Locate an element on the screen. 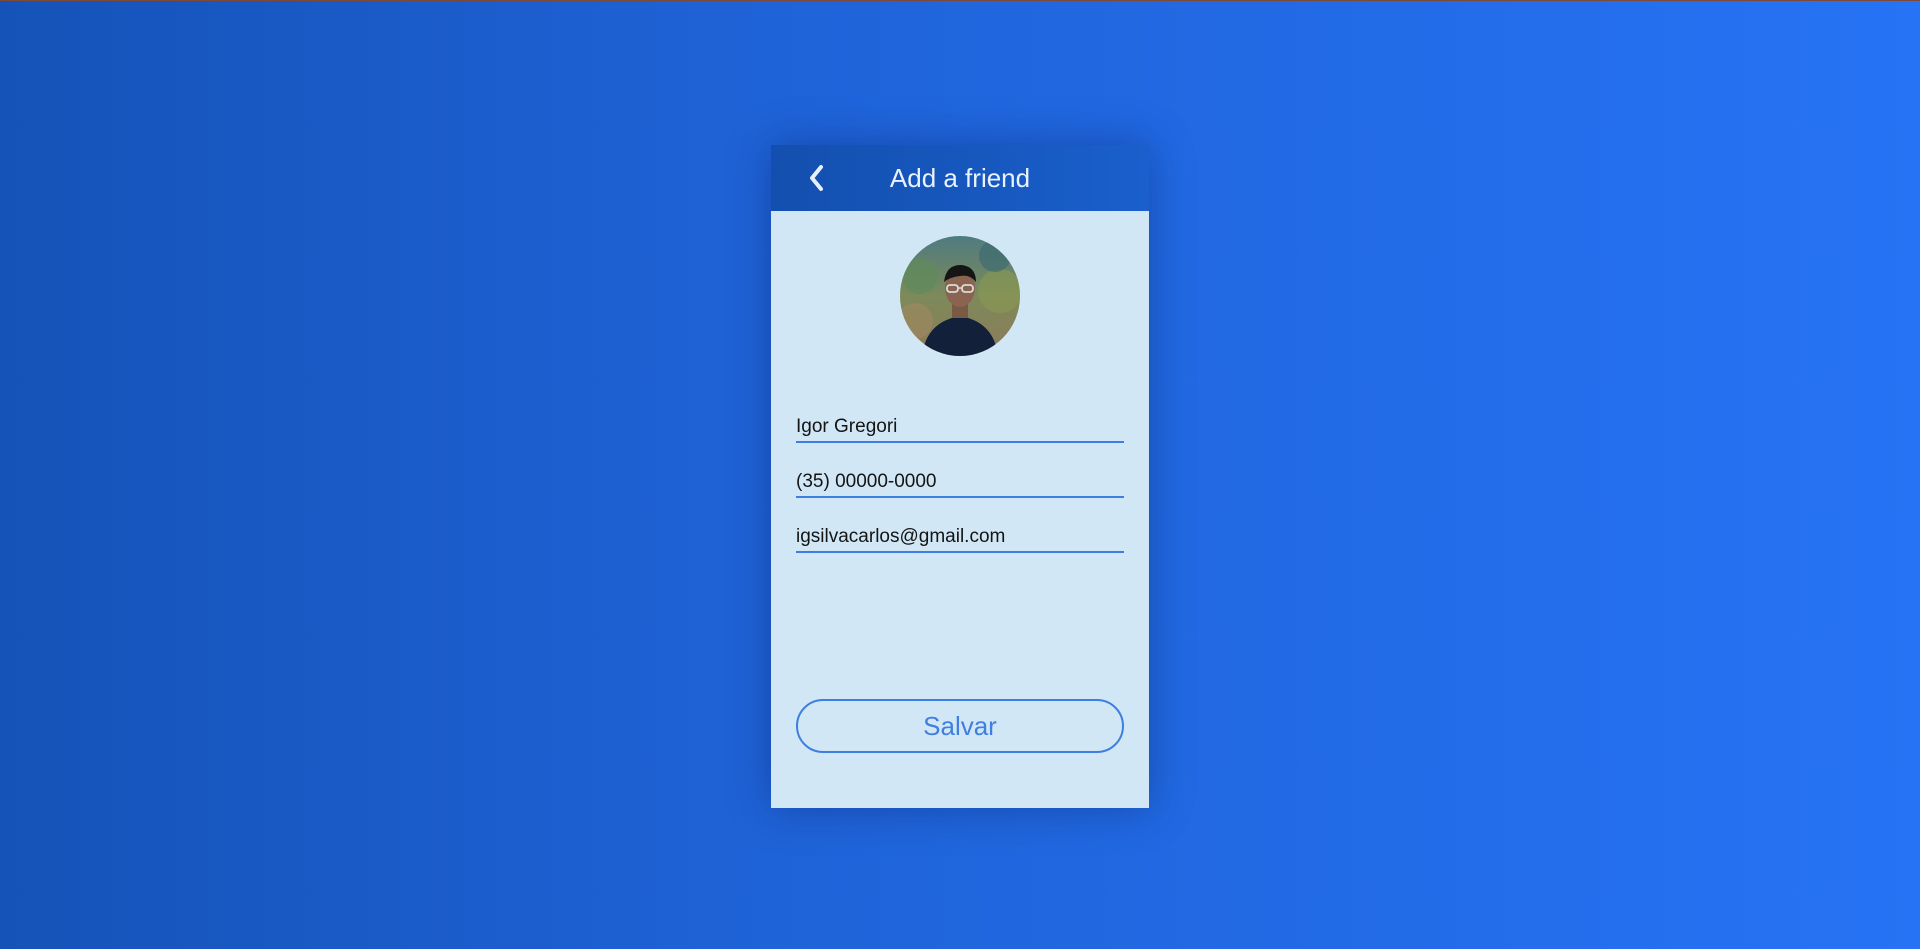  add-friend-card: Add a friend Salva is located at coordinates (960, 476).